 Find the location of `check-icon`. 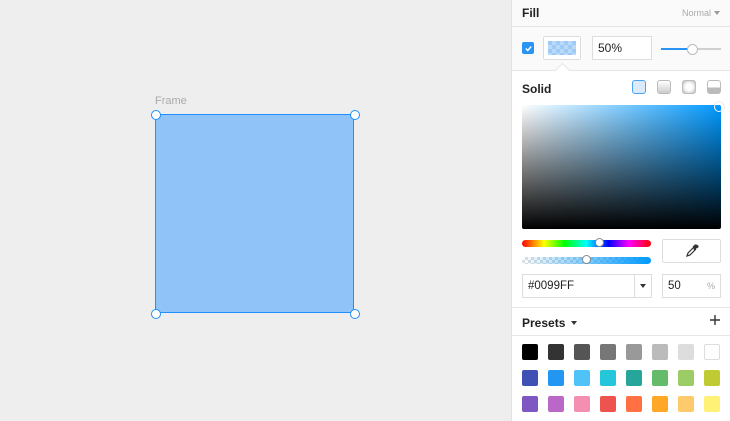

check-icon is located at coordinates (528, 48).